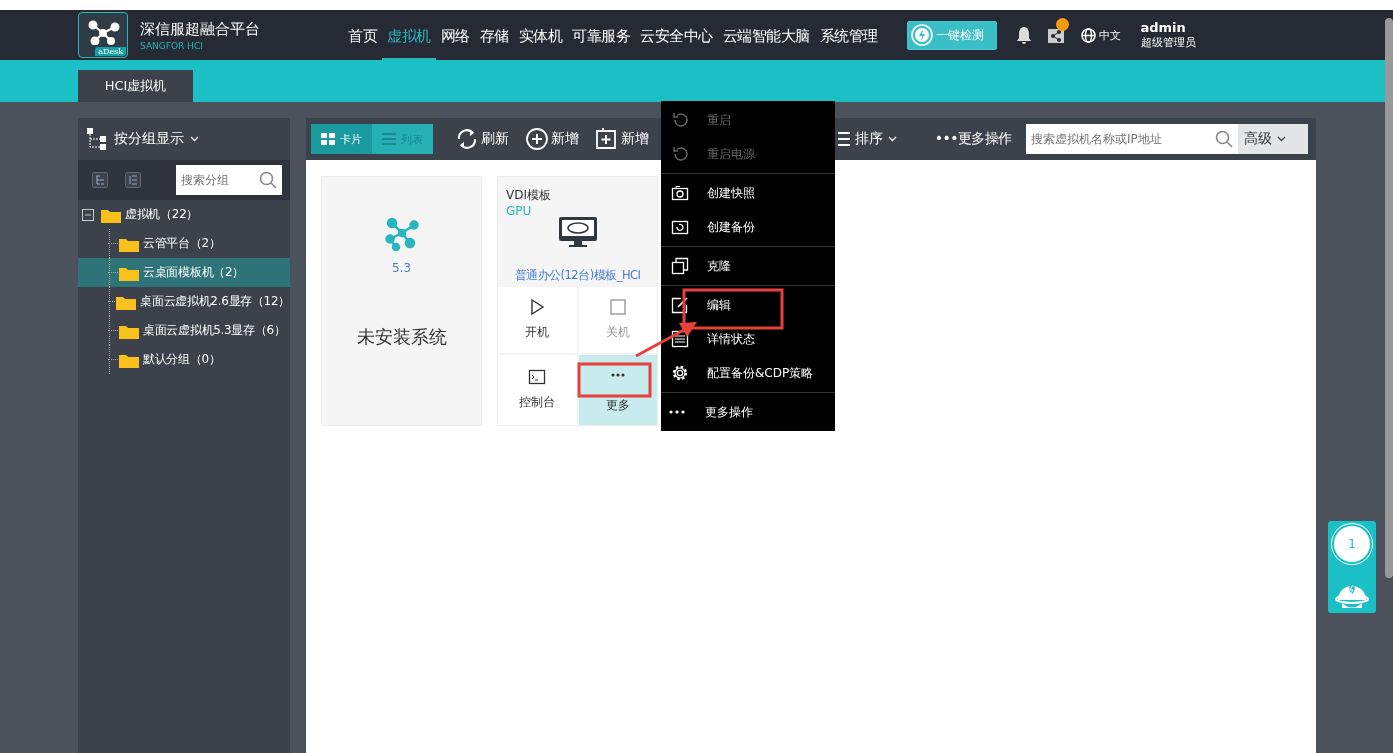 The height and width of the screenshot is (753, 1393). Describe the element at coordinates (528, 195) in the screenshot. I see `vm-type: VDI模板` at that location.